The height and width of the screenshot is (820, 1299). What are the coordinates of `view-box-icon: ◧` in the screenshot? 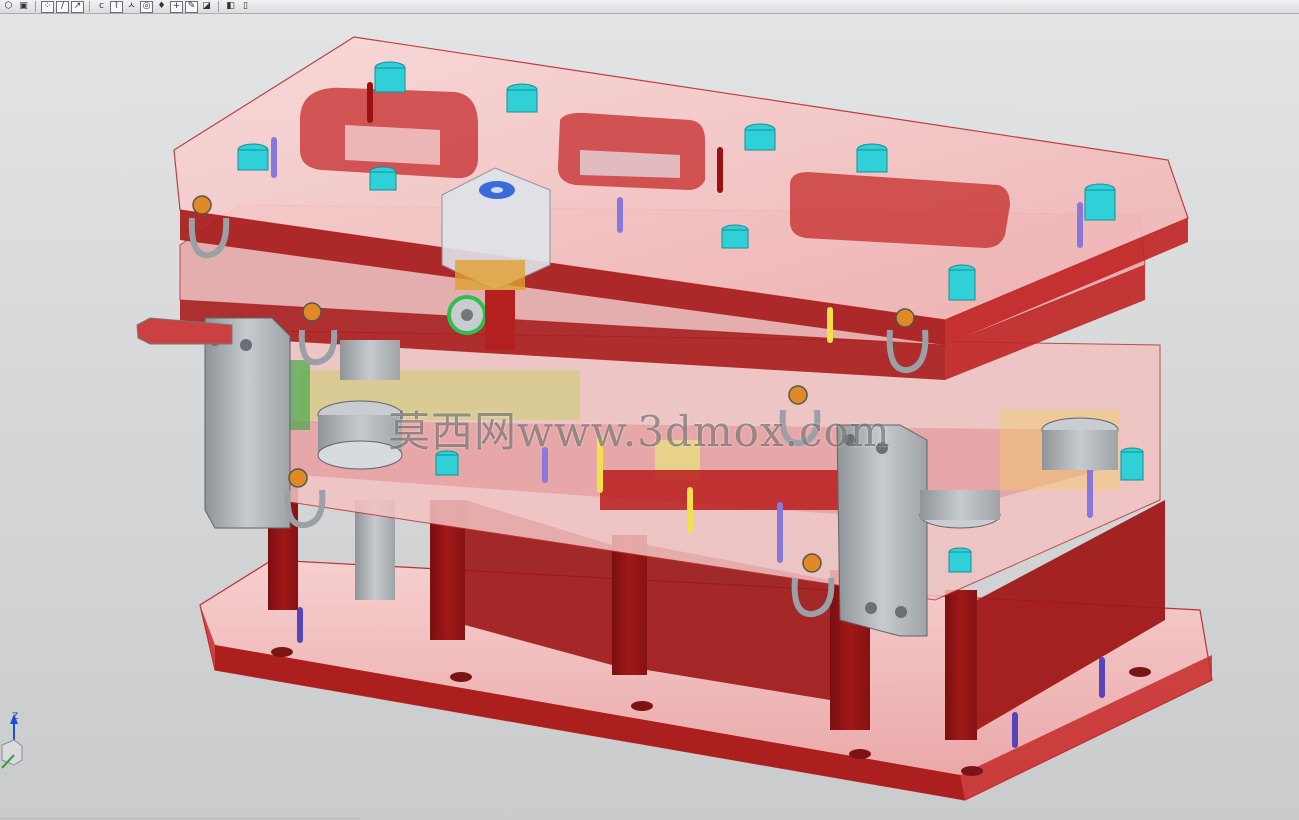 It's located at (230, 7).